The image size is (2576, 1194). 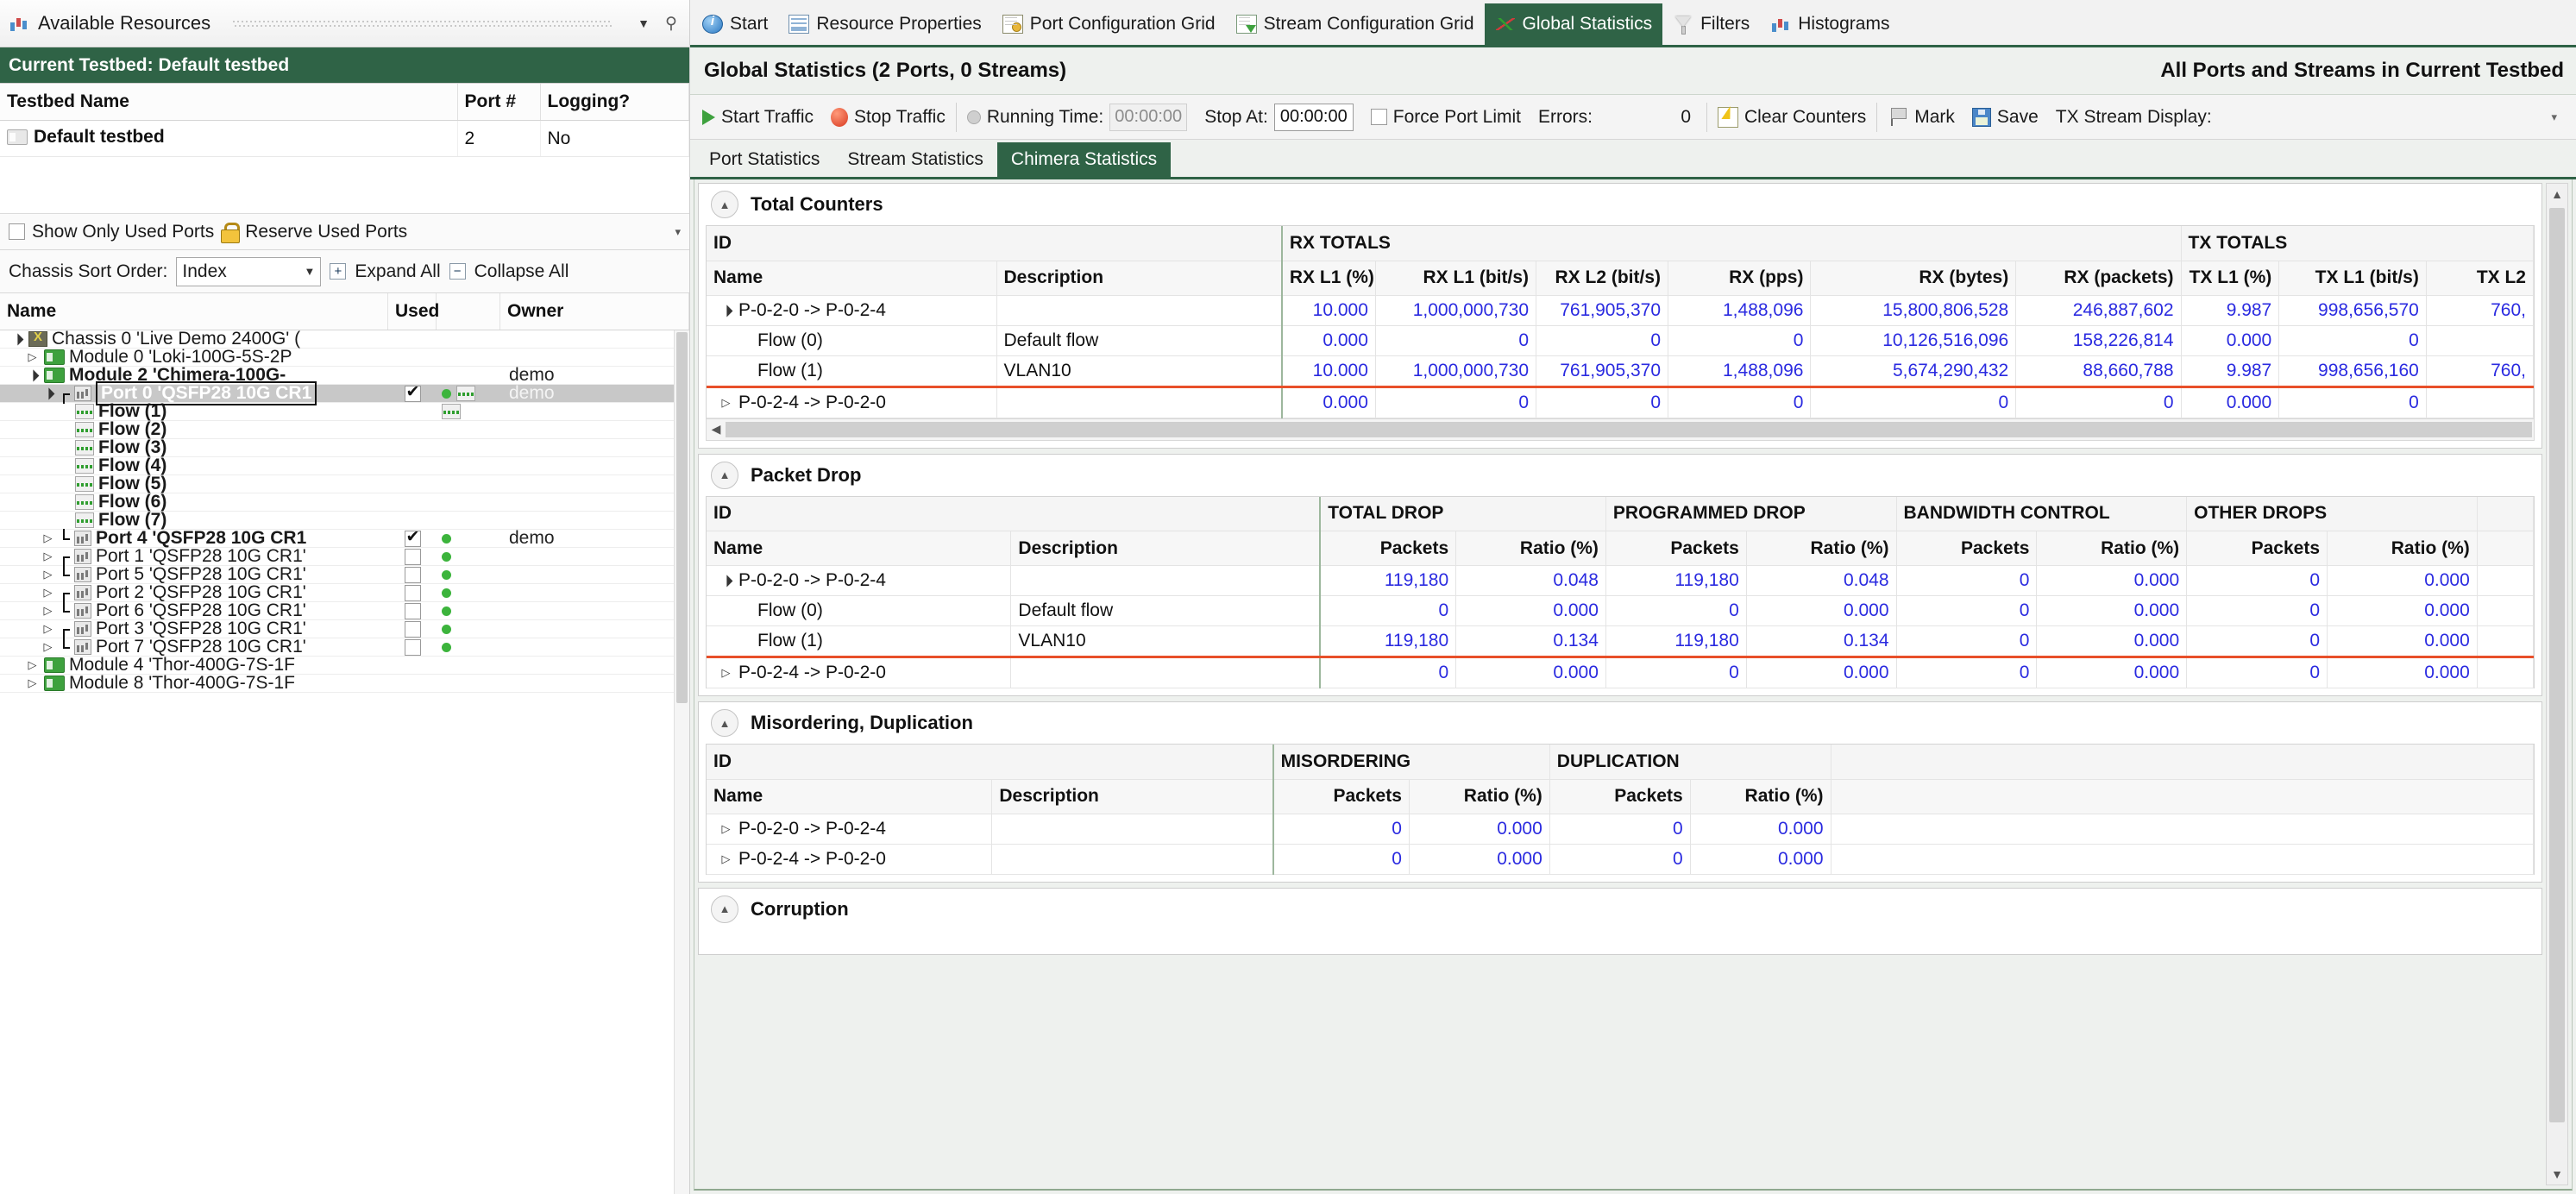 I want to click on column-header: RX (bytes), so click(x=1913, y=278).